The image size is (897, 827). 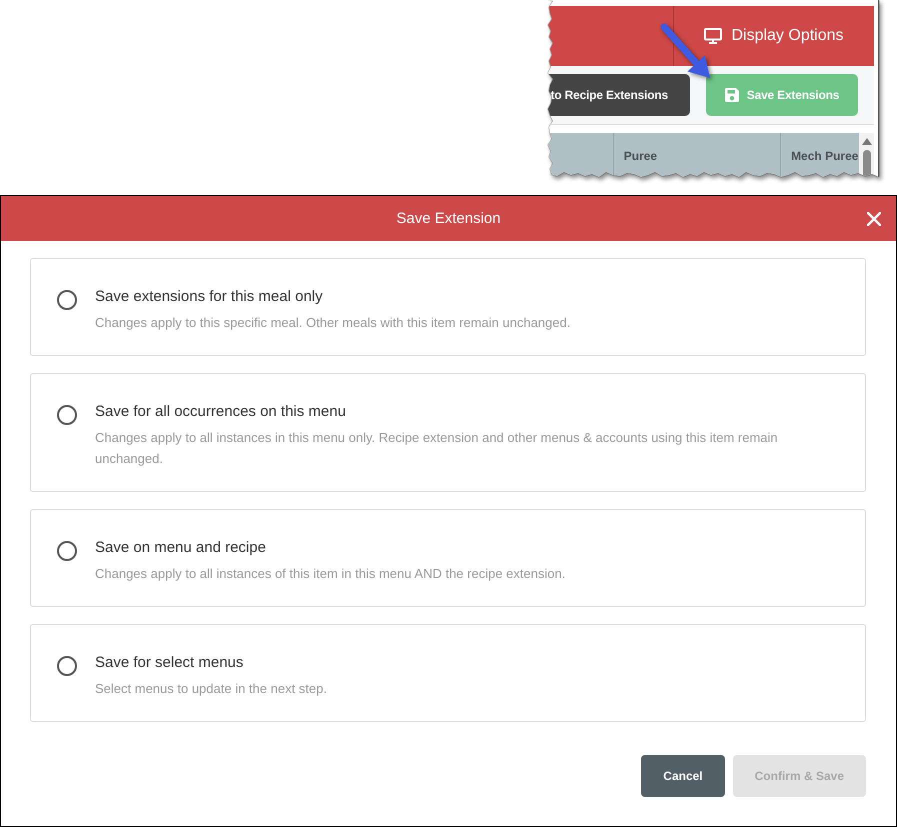 I want to click on monitor-icon, so click(x=713, y=36).